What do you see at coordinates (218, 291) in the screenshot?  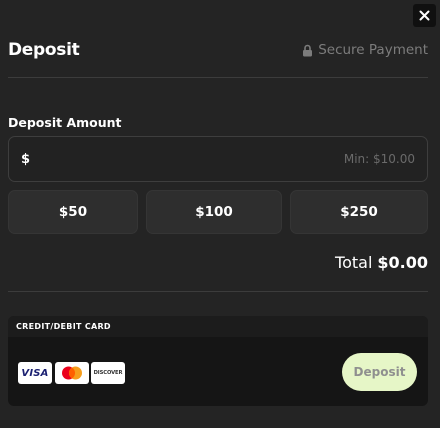 I see `section-divider` at bounding box center [218, 291].